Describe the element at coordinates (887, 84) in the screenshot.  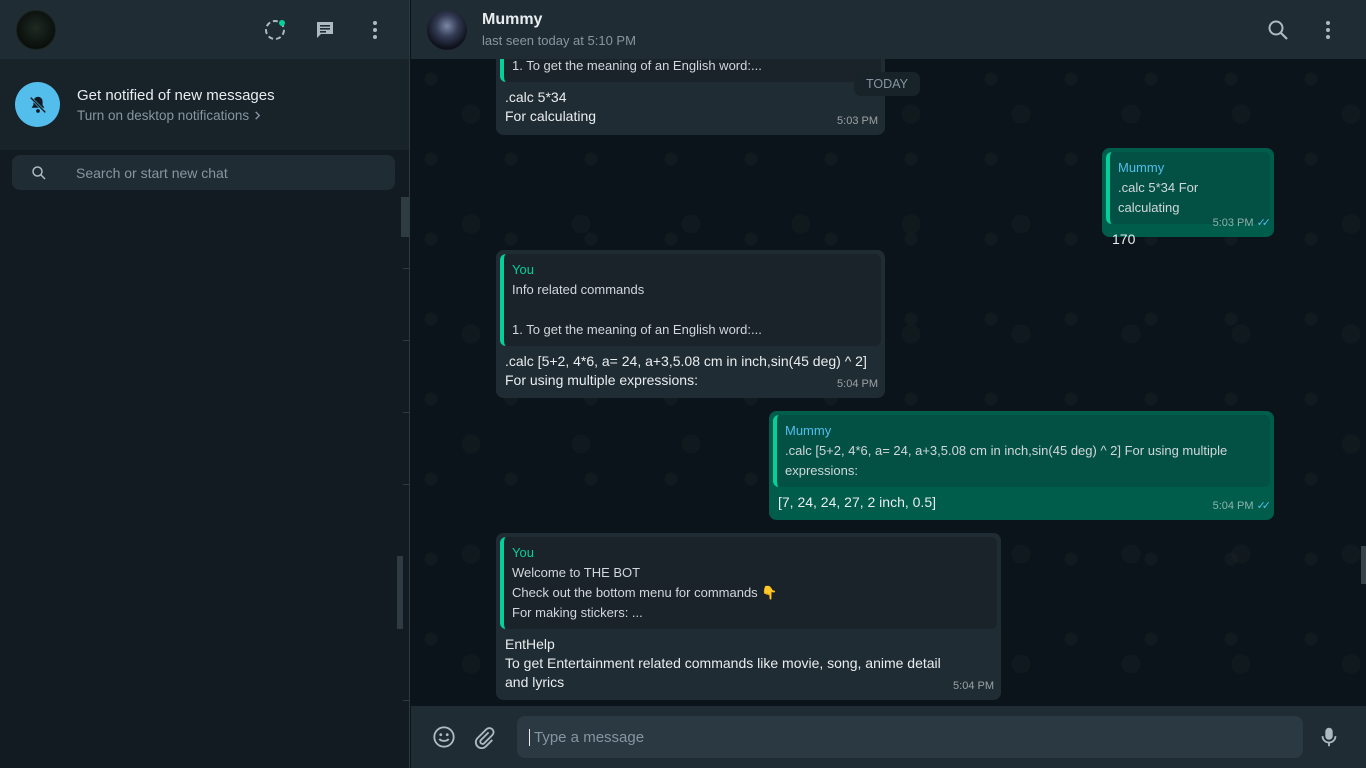
I see `date-chip: TODAY` at that location.